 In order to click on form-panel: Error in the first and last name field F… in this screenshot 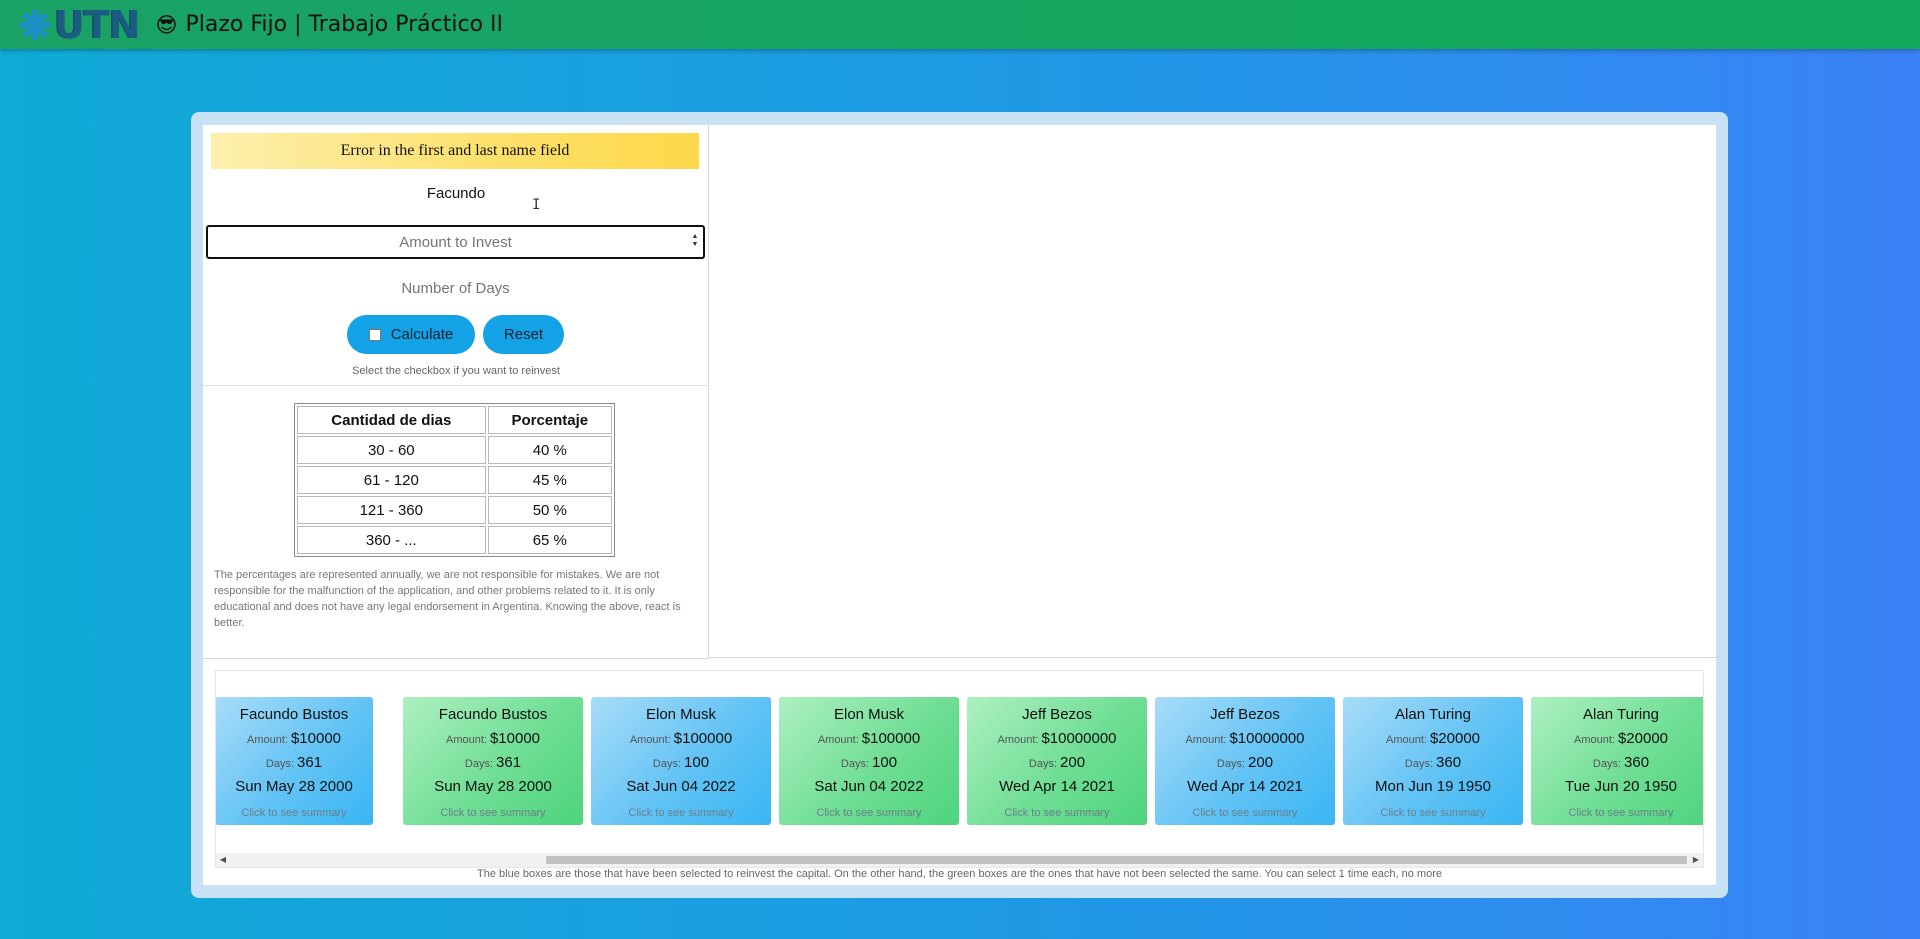, I will do `click(456, 391)`.